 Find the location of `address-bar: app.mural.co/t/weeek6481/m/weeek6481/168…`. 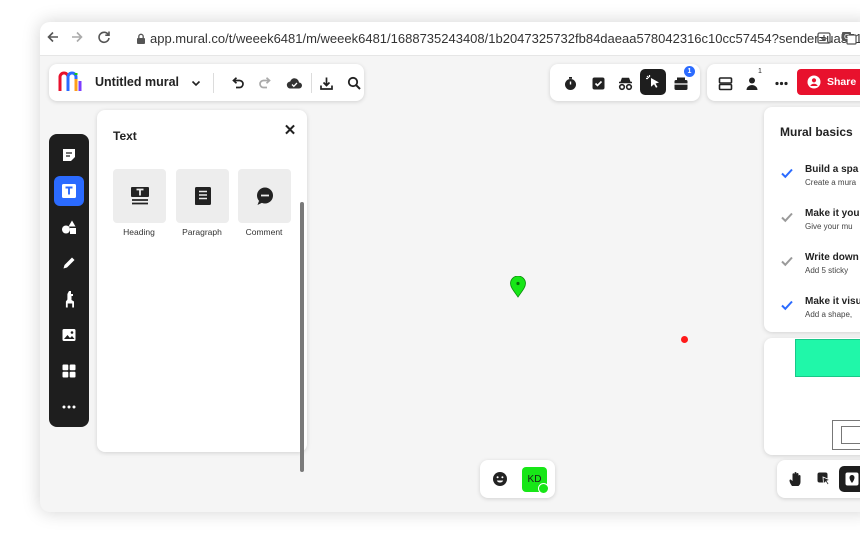

address-bar: app.mural.co/t/weeek6481/m/weeek6481/168… is located at coordinates (493, 39).